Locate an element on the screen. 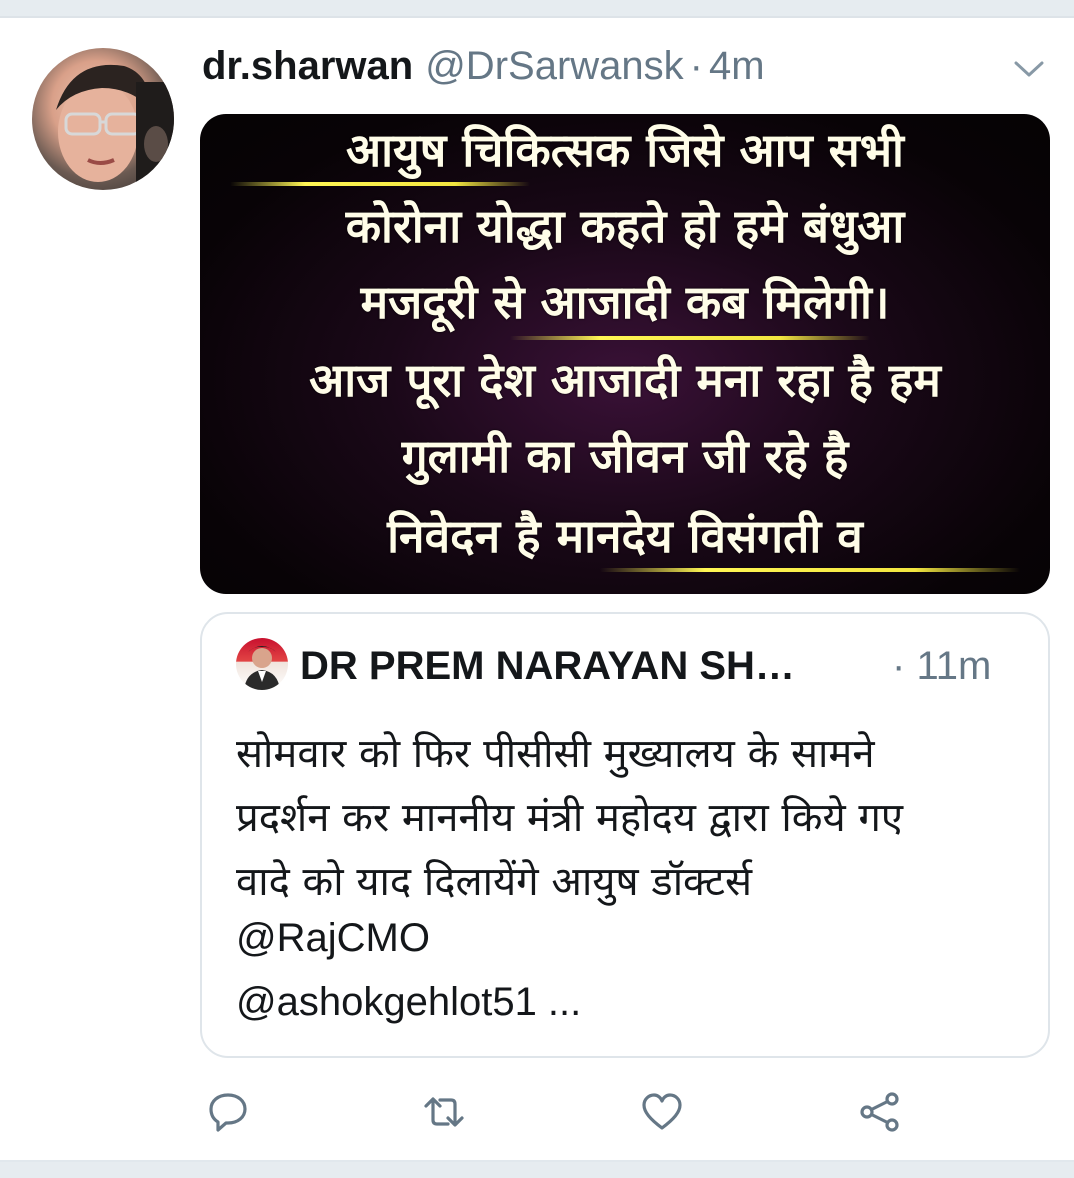  tweet-timestamp: 4m is located at coordinates (737, 66).